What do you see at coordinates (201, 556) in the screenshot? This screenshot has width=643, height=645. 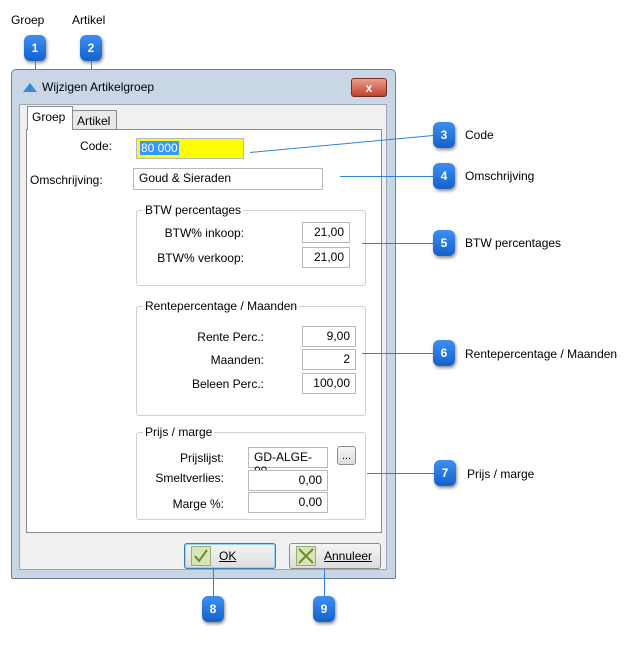 I see `check-icon` at bounding box center [201, 556].